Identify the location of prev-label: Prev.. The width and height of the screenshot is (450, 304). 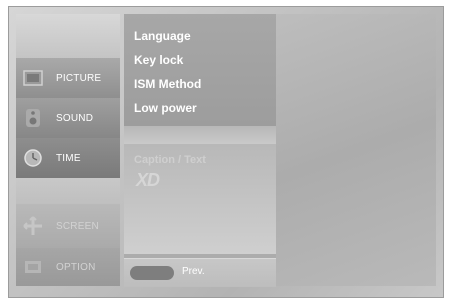
(193, 271).